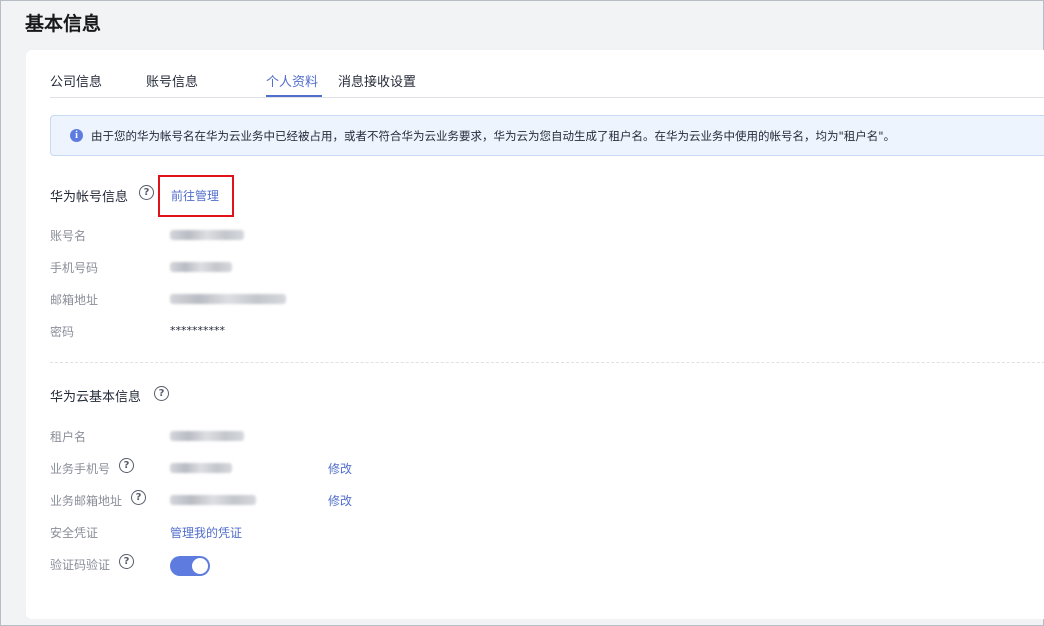  What do you see at coordinates (68, 437) in the screenshot?
I see `field-label-tenant-name: 租户名` at bounding box center [68, 437].